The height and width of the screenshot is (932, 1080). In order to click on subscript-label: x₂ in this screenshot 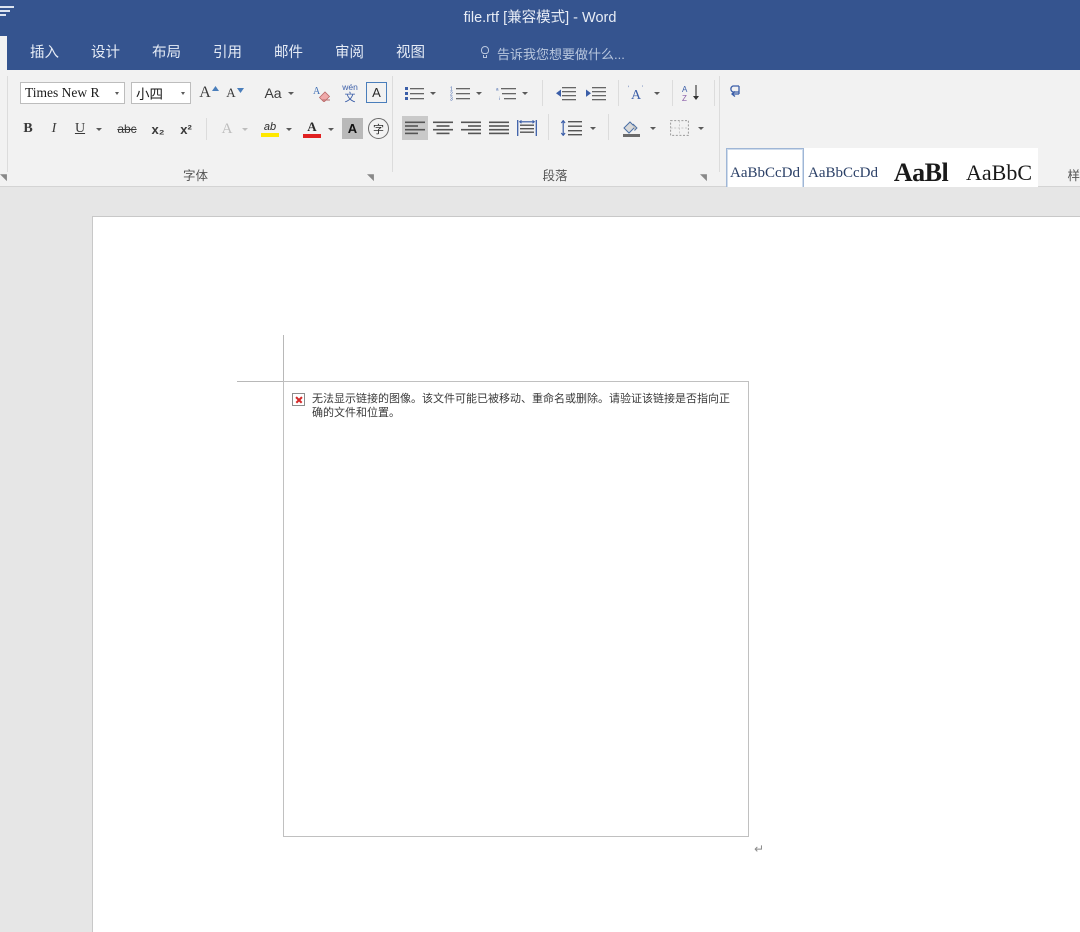, I will do `click(158, 129)`.